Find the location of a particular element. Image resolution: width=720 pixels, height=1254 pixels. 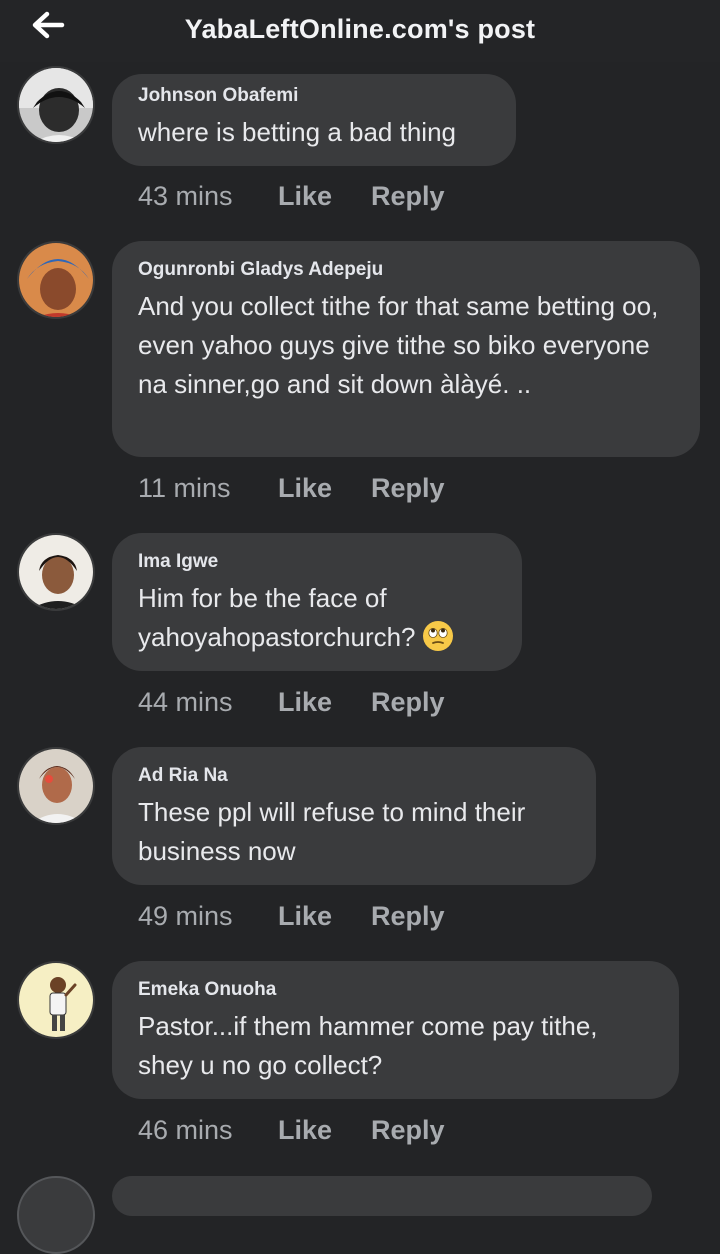

comment-time: 44 mins is located at coordinates (208, 702).